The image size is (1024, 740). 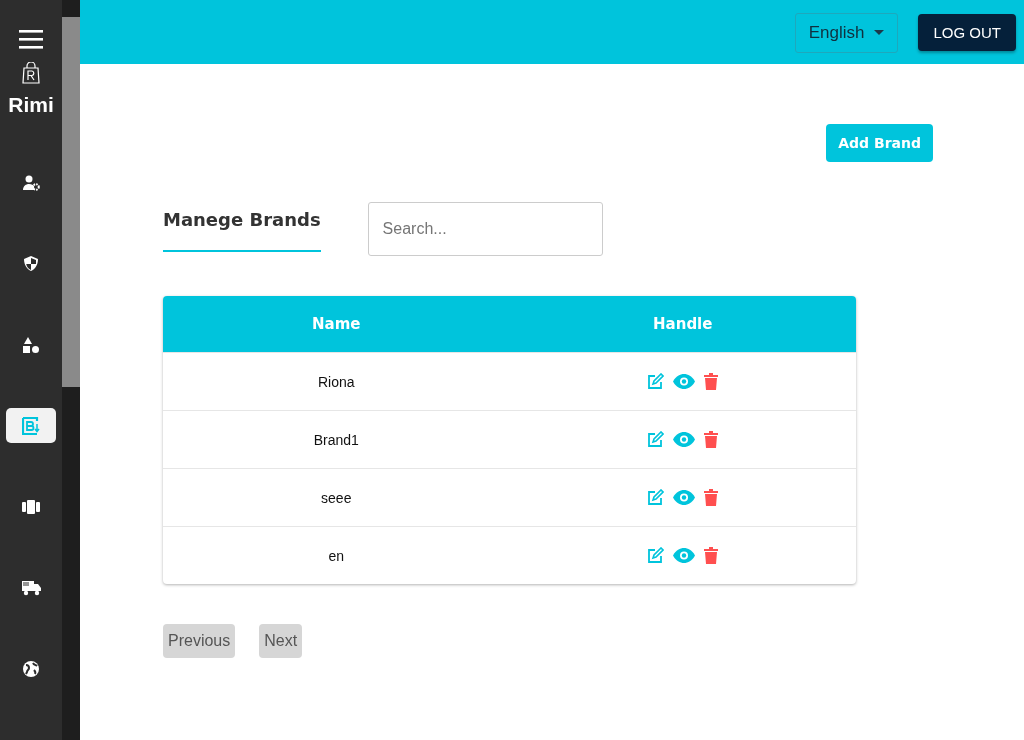 What do you see at coordinates (31, 105) in the screenshot?
I see `app-name: Rimi` at bounding box center [31, 105].